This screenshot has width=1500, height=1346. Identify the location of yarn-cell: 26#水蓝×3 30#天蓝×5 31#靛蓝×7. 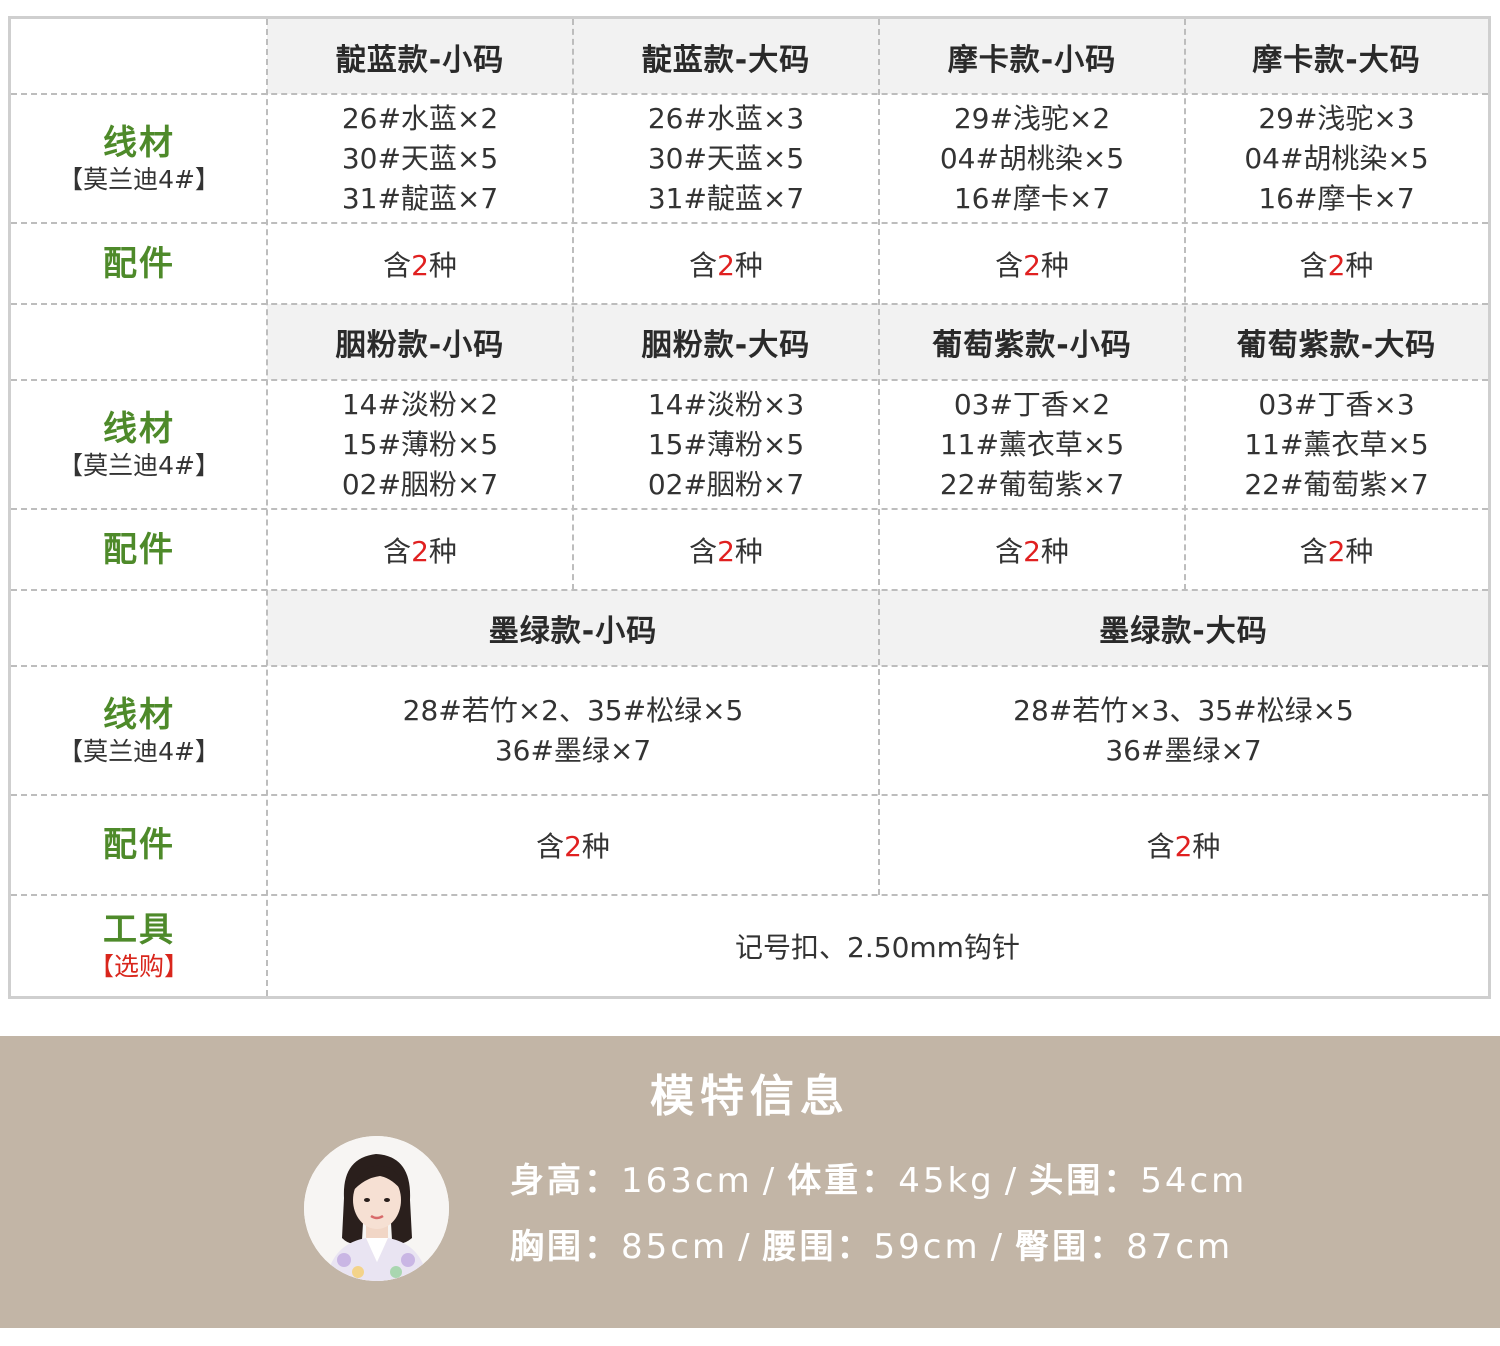
(726, 158).